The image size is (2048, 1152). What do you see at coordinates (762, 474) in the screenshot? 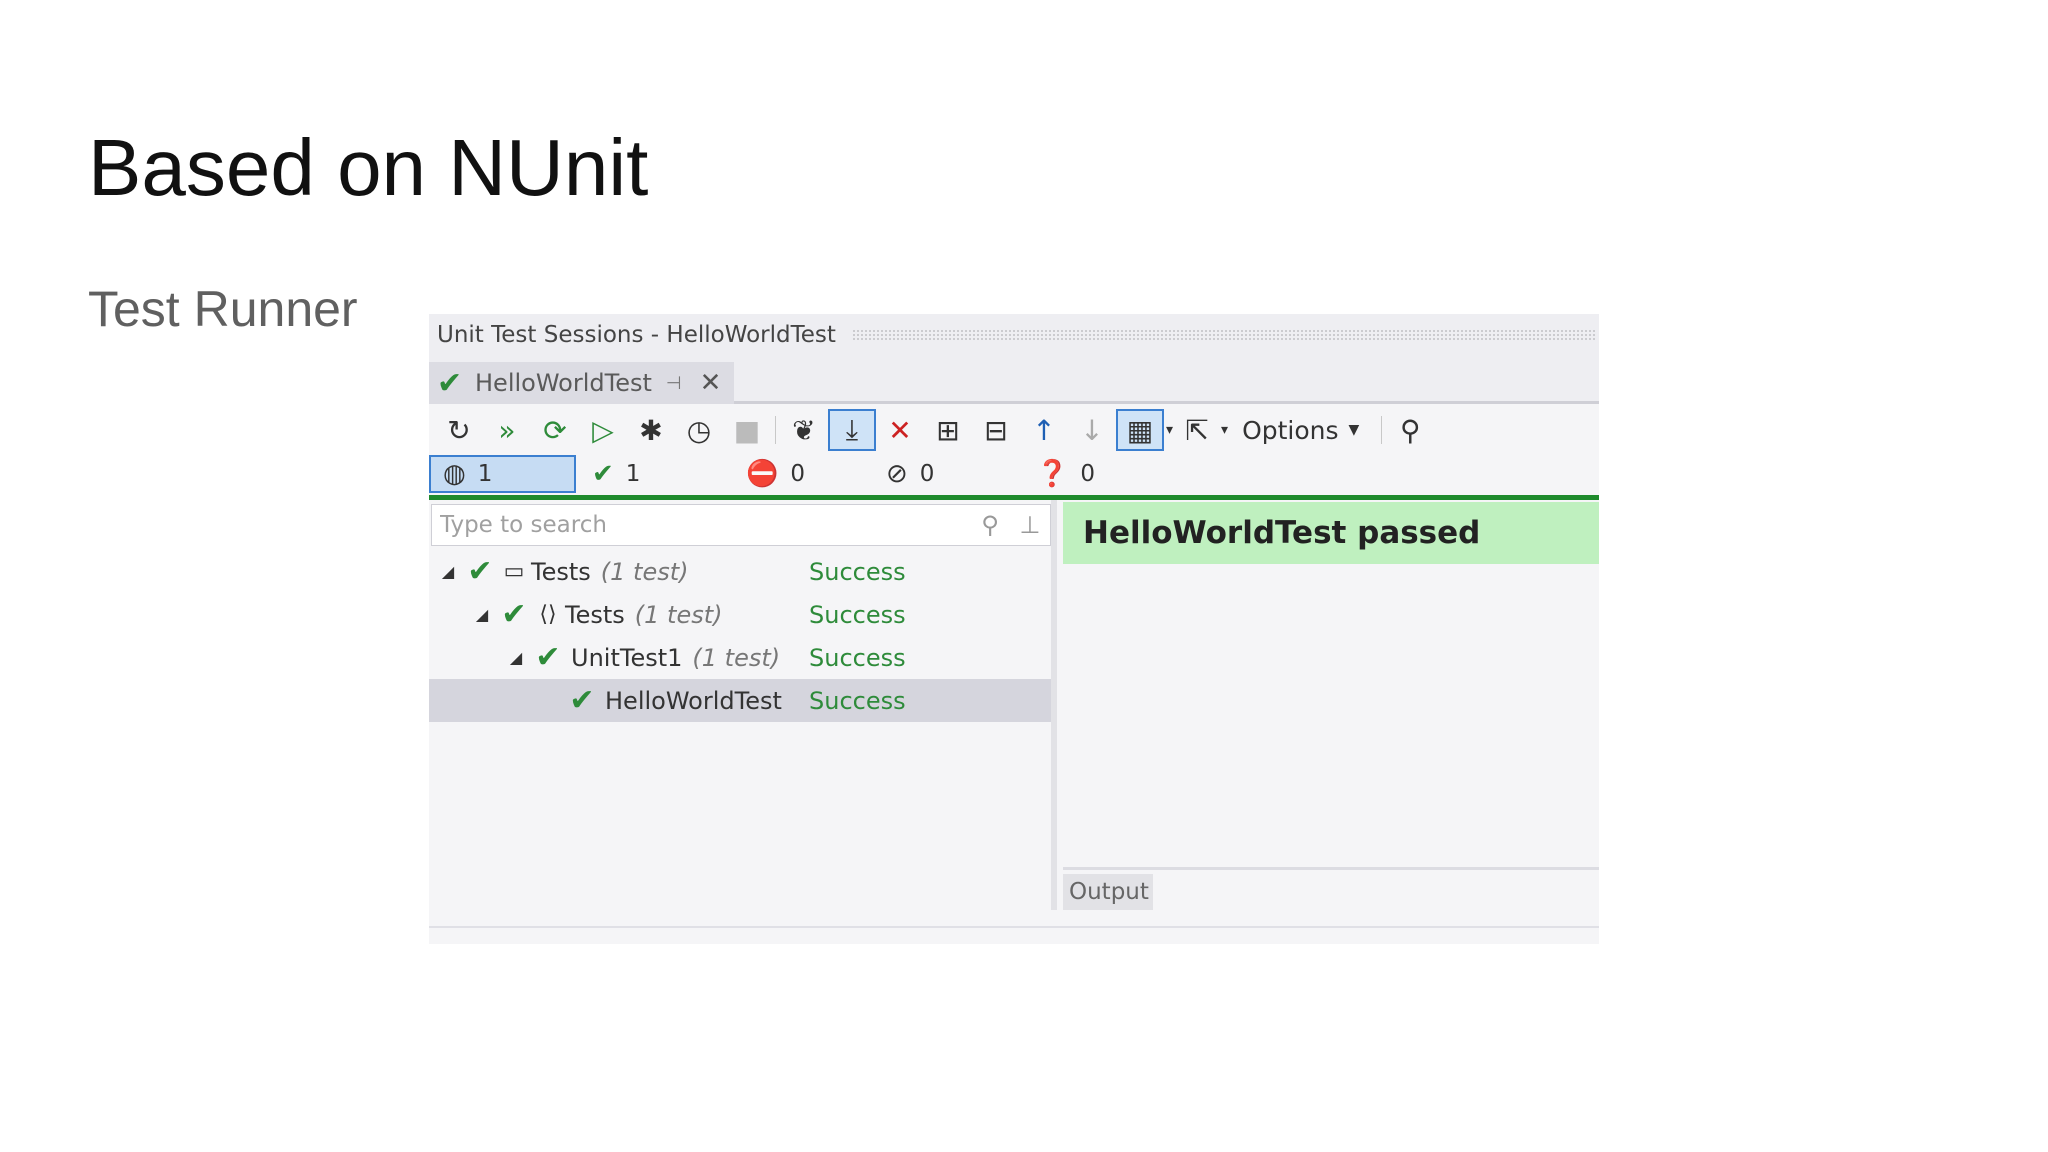
I see `failed-icon: ⛔` at bounding box center [762, 474].